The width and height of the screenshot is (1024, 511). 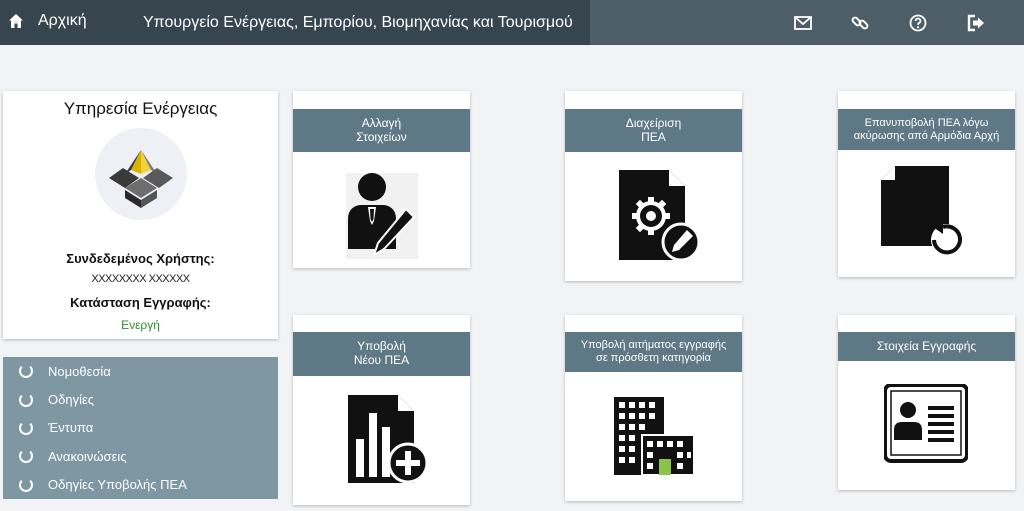 I want to click on help-icon, so click(x=918, y=23).